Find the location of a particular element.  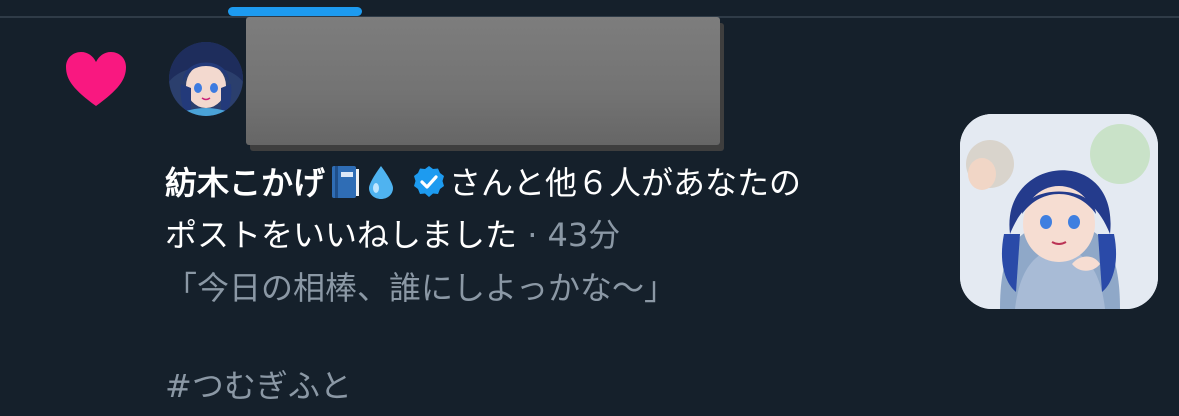

liker-avatar is located at coordinates (206, 79).